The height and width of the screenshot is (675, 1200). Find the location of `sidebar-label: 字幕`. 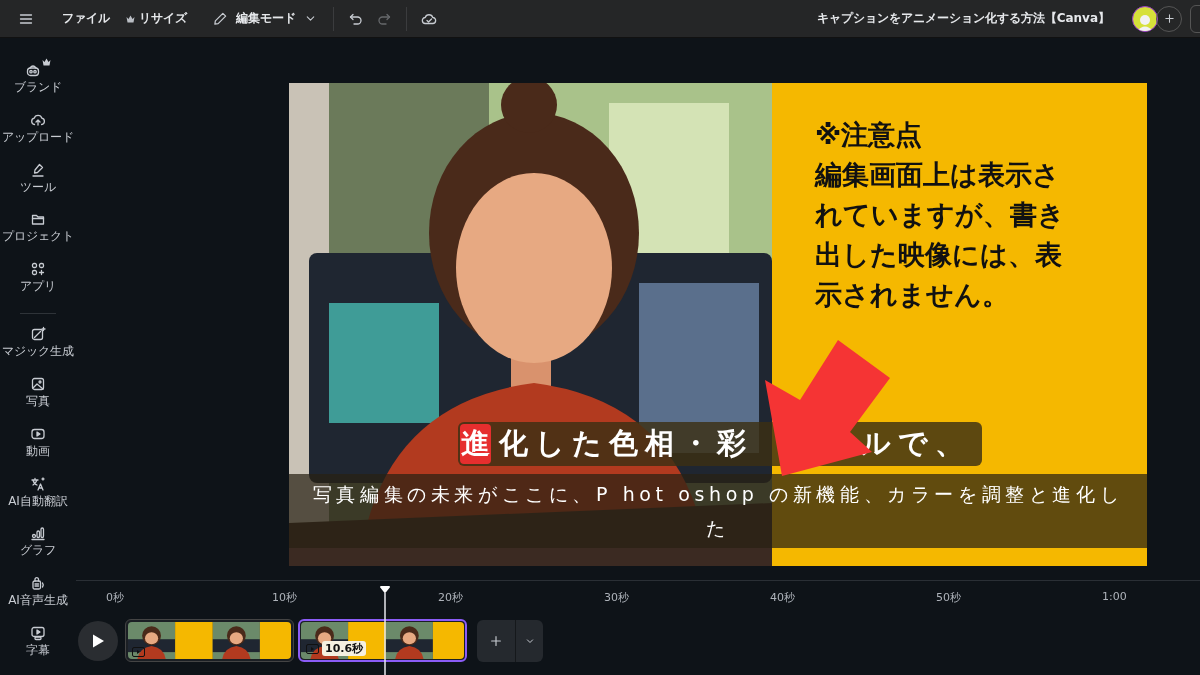

sidebar-label: 字幕 is located at coordinates (38, 651).